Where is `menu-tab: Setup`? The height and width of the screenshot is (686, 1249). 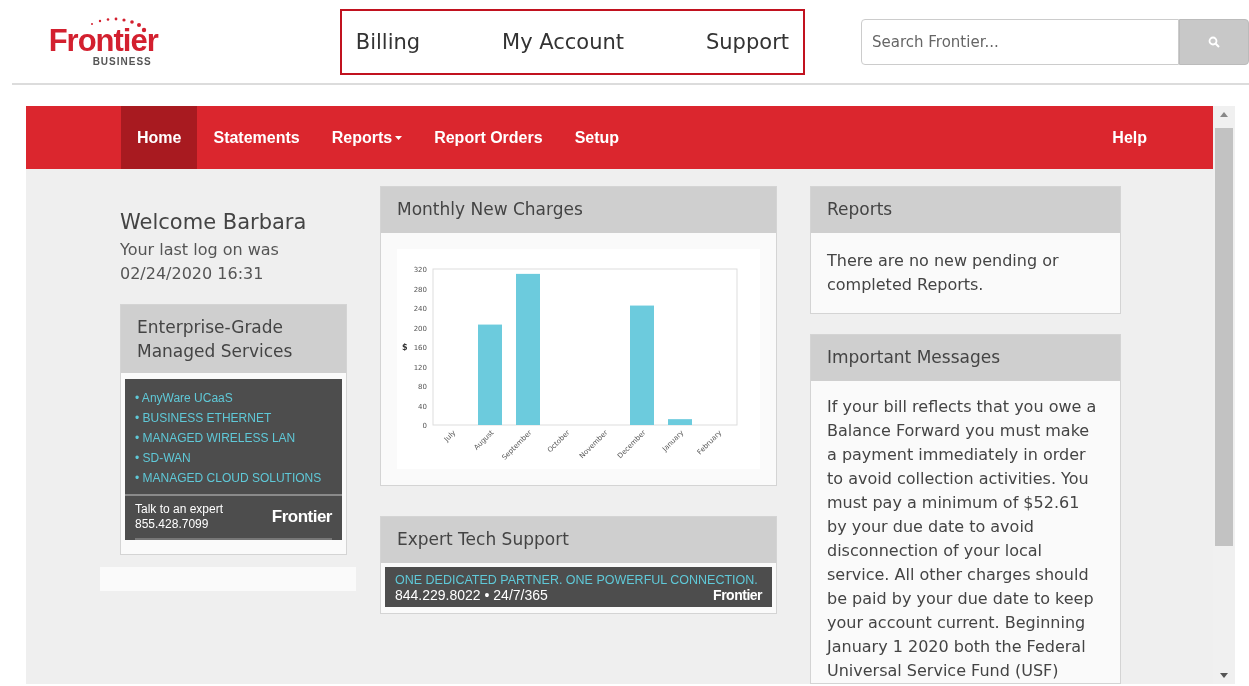 menu-tab: Setup is located at coordinates (597, 137).